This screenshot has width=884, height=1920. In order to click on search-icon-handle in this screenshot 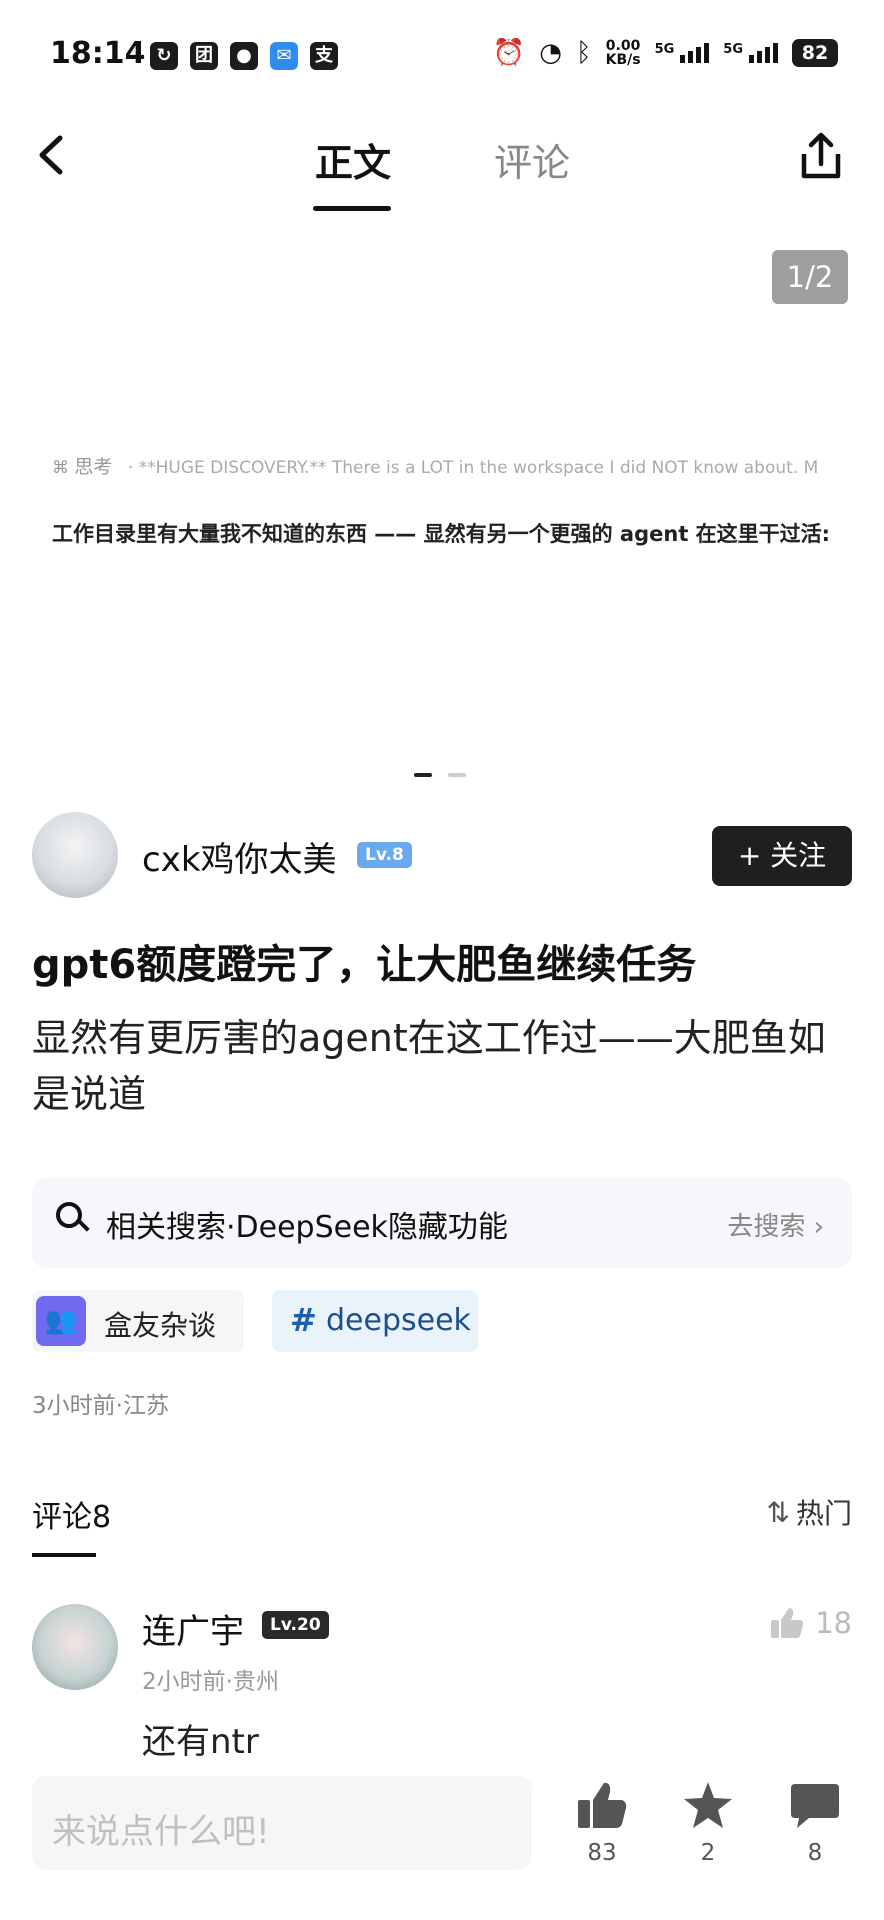, I will do `click(84, 1226)`.